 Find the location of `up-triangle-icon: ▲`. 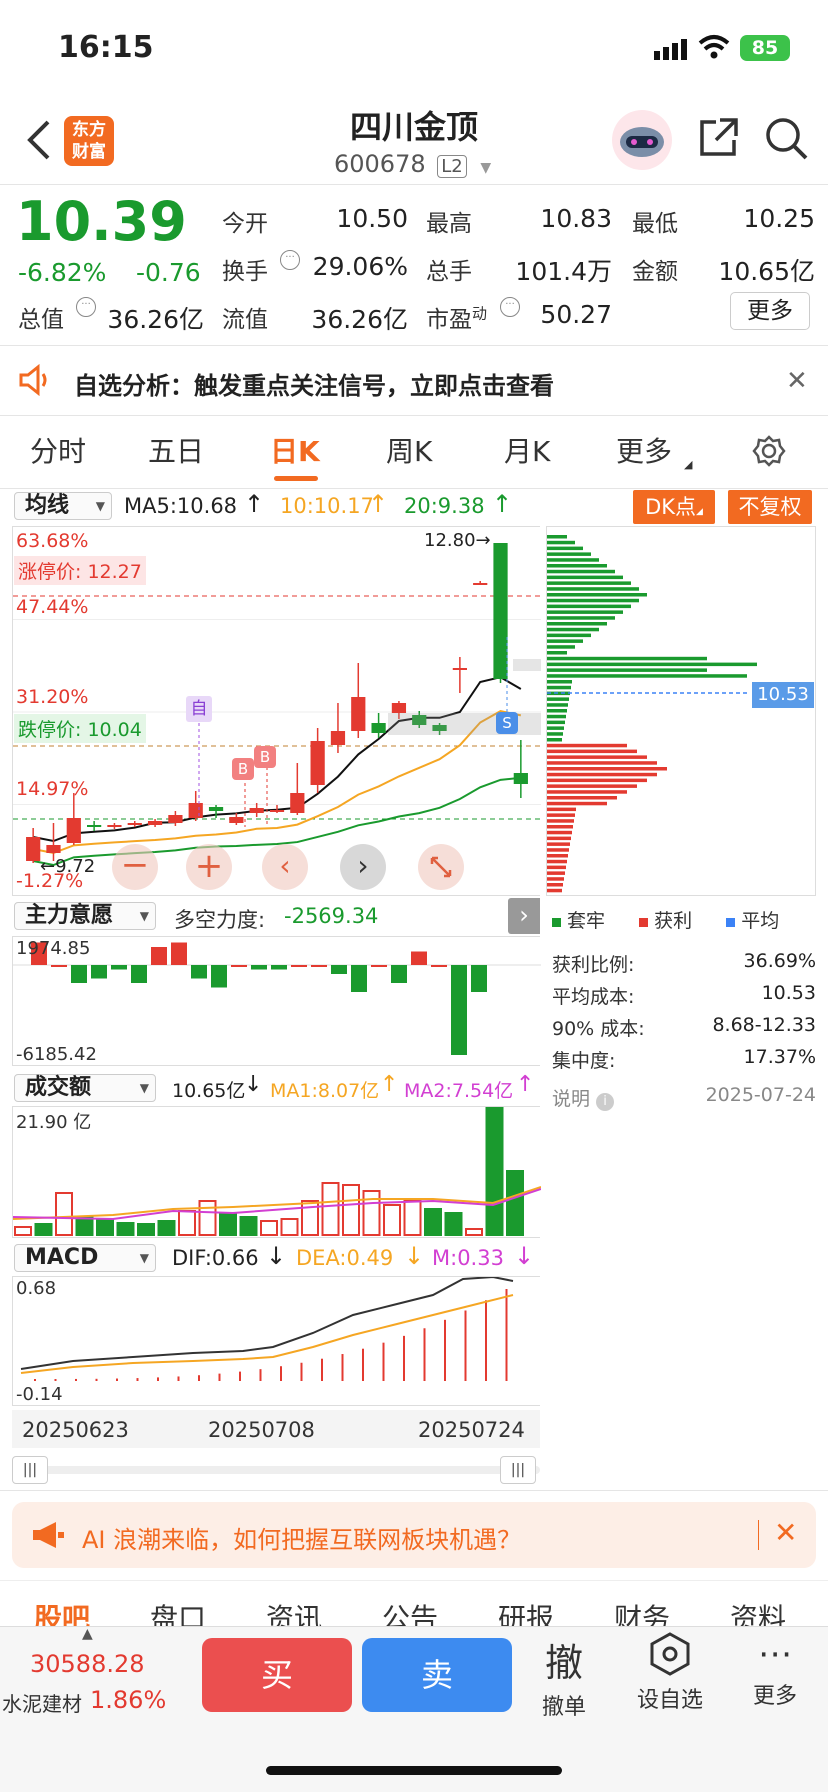

up-triangle-icon: ▲ is located at coordinates (87, 1634).